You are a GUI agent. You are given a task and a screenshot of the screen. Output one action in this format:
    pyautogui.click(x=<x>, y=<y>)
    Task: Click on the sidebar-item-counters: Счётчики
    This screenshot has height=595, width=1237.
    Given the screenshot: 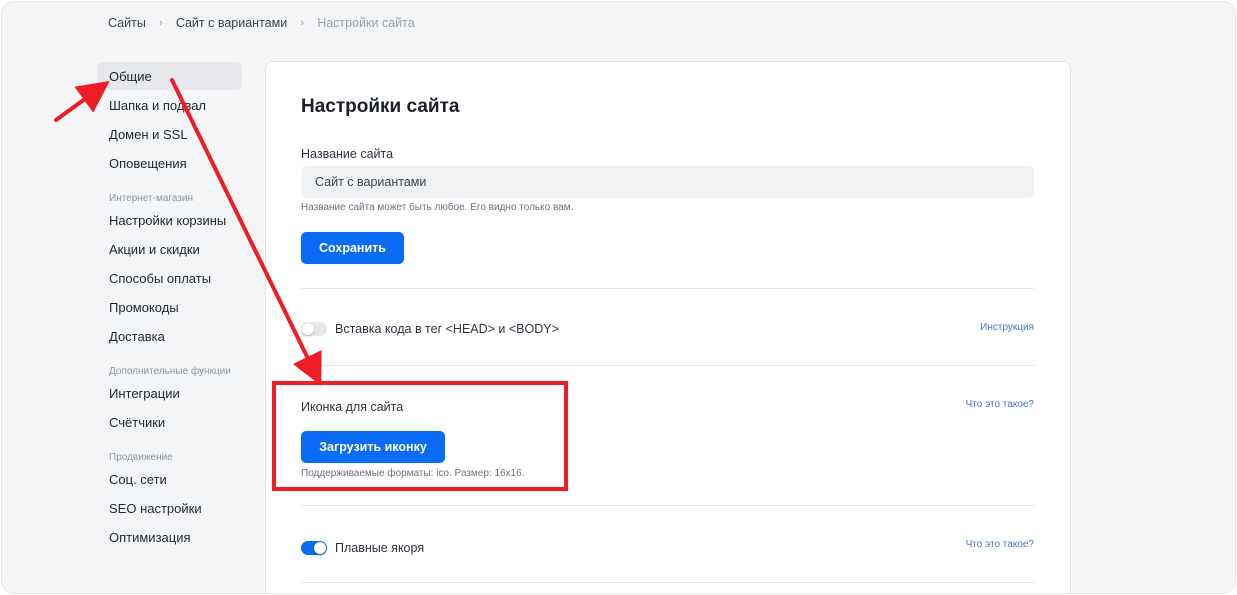 What is the action you would take?
    pyautogui.click(x=169, y=422)
    